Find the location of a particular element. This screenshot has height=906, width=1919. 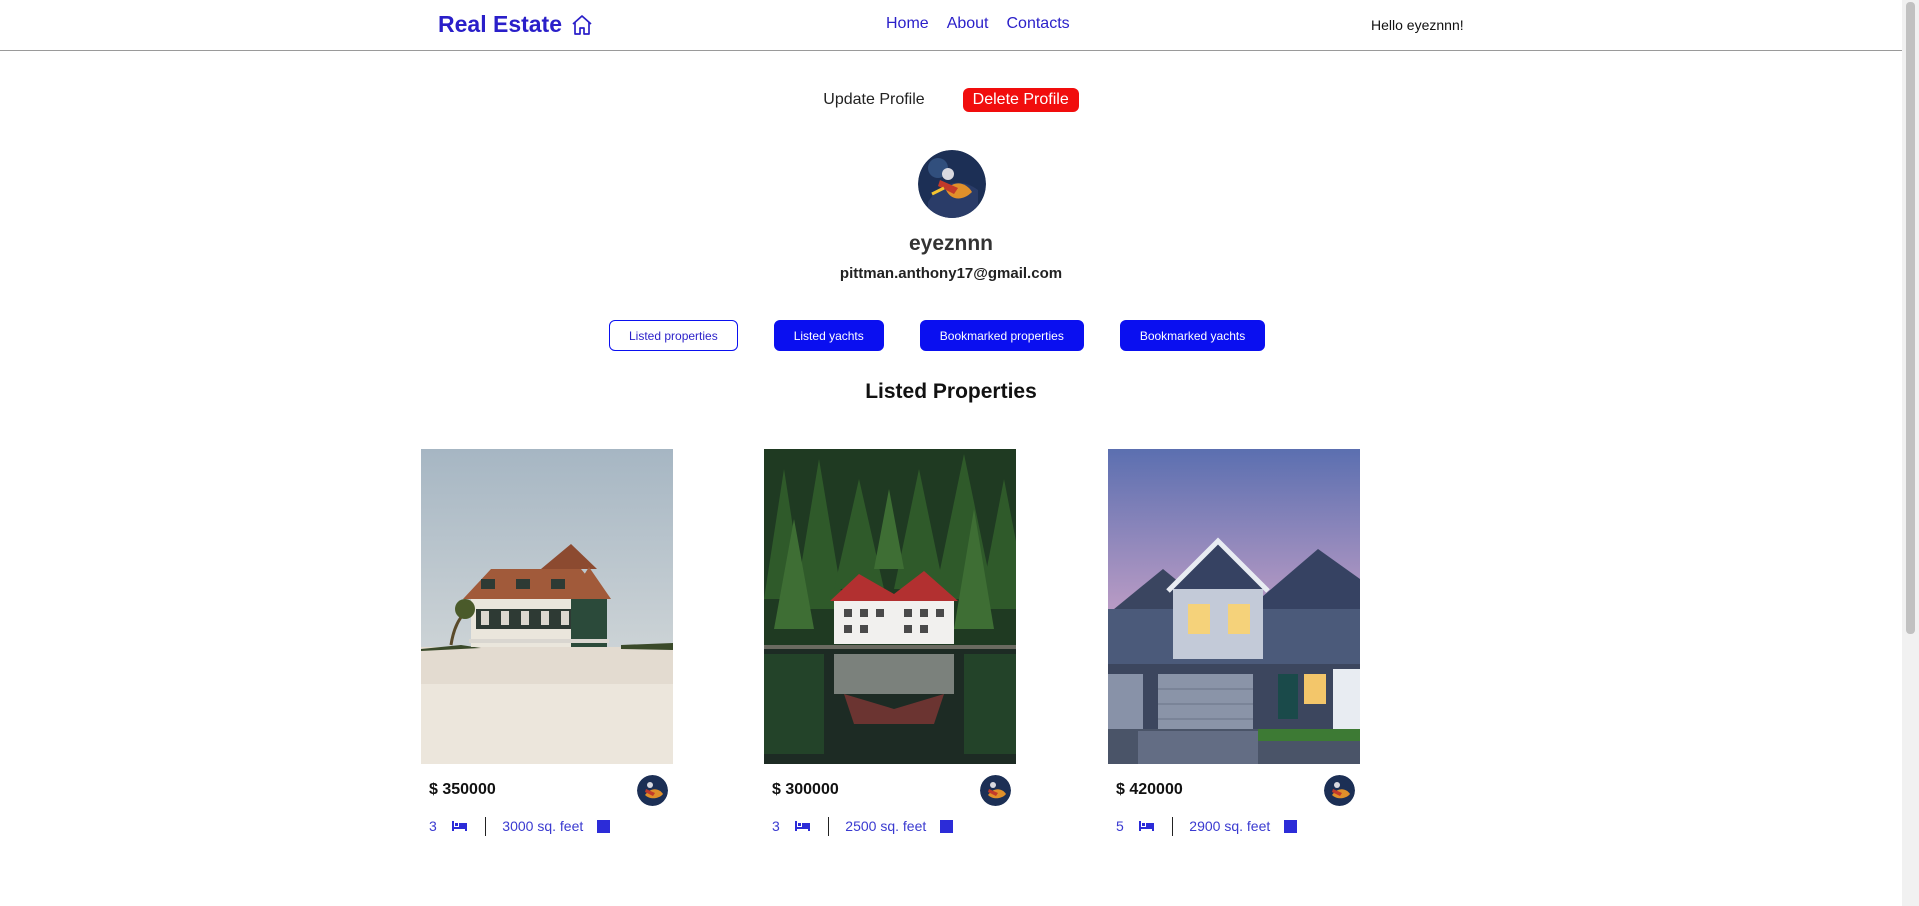

property-card: $ 300000 3 2500 sq. feet is located at coordinates (890, 642).